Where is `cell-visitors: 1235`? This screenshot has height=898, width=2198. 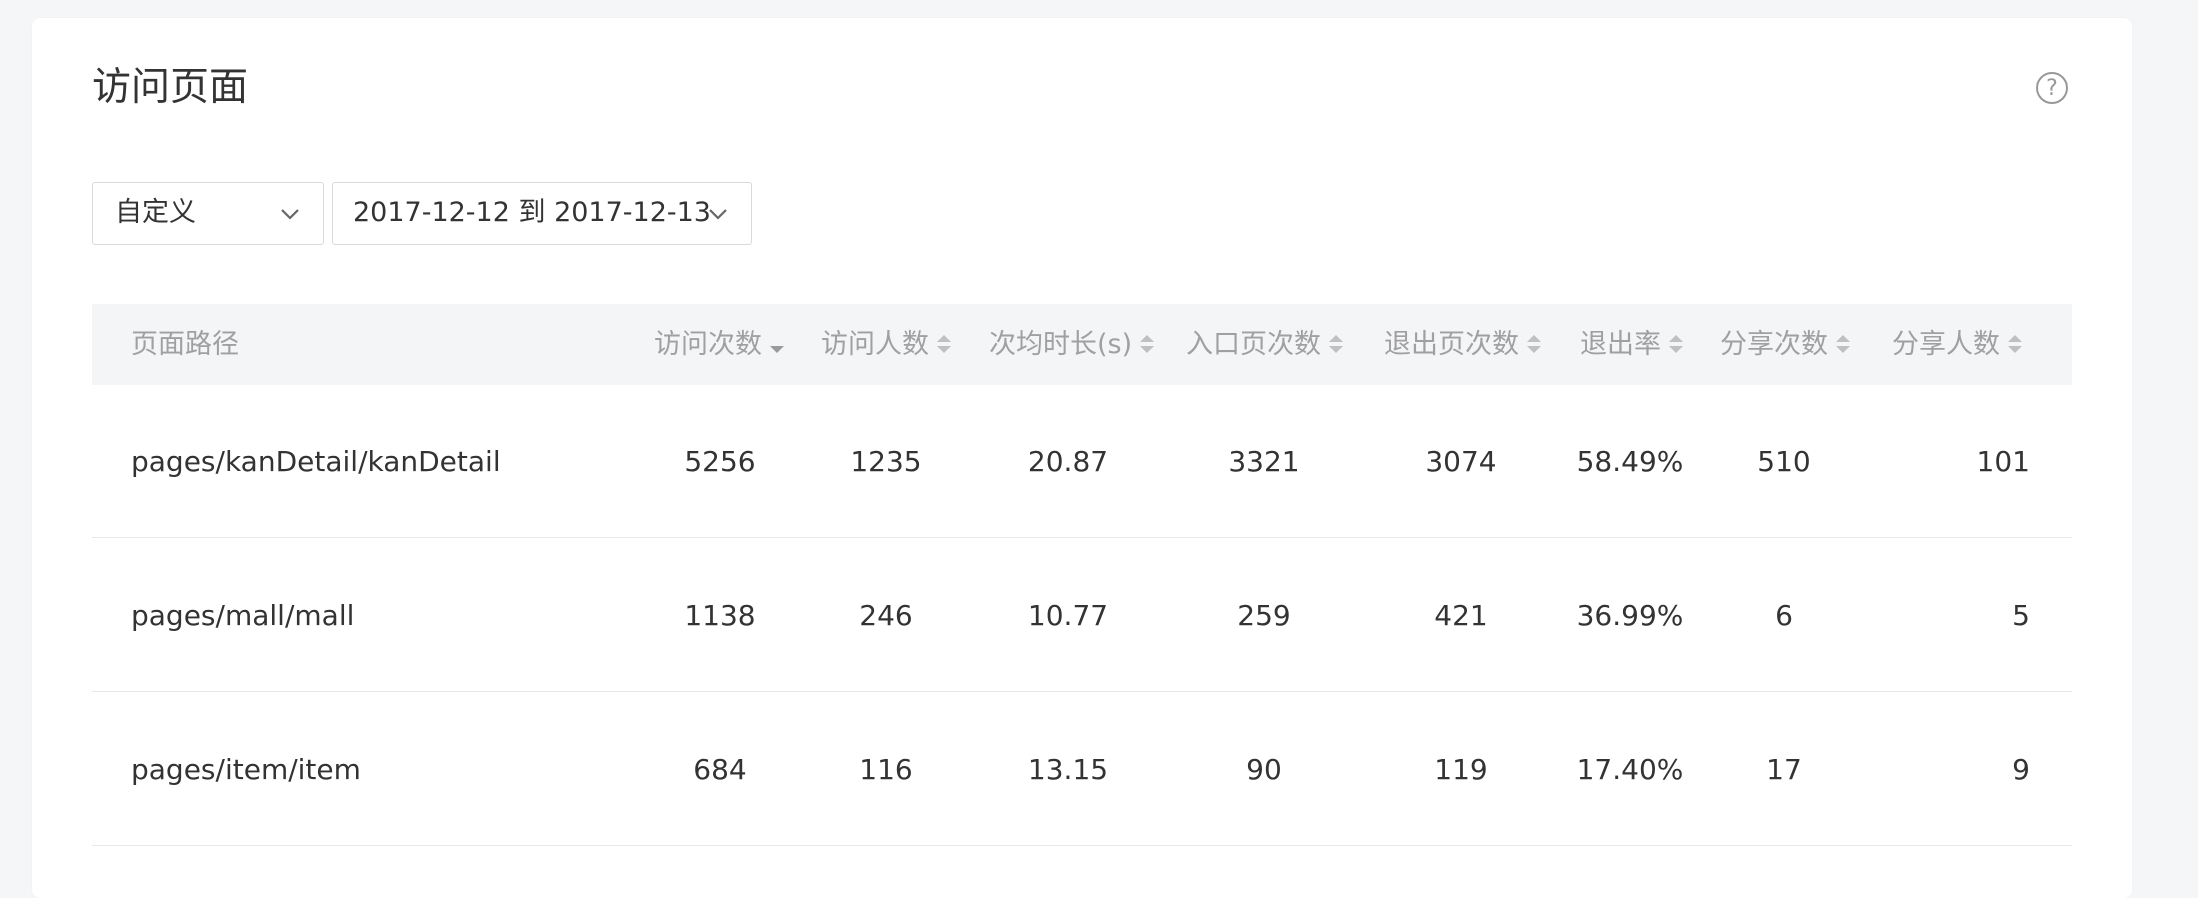
cell-visitors: 1235 is located at coordinates (886, 461).